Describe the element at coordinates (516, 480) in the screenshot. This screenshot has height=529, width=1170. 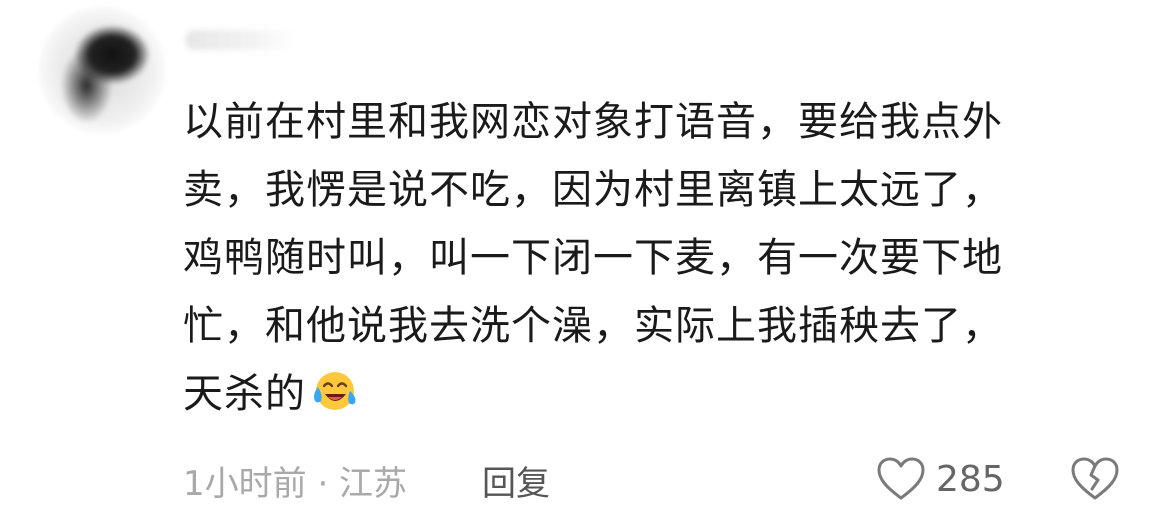
I see `reply-button: 回复` at that location.